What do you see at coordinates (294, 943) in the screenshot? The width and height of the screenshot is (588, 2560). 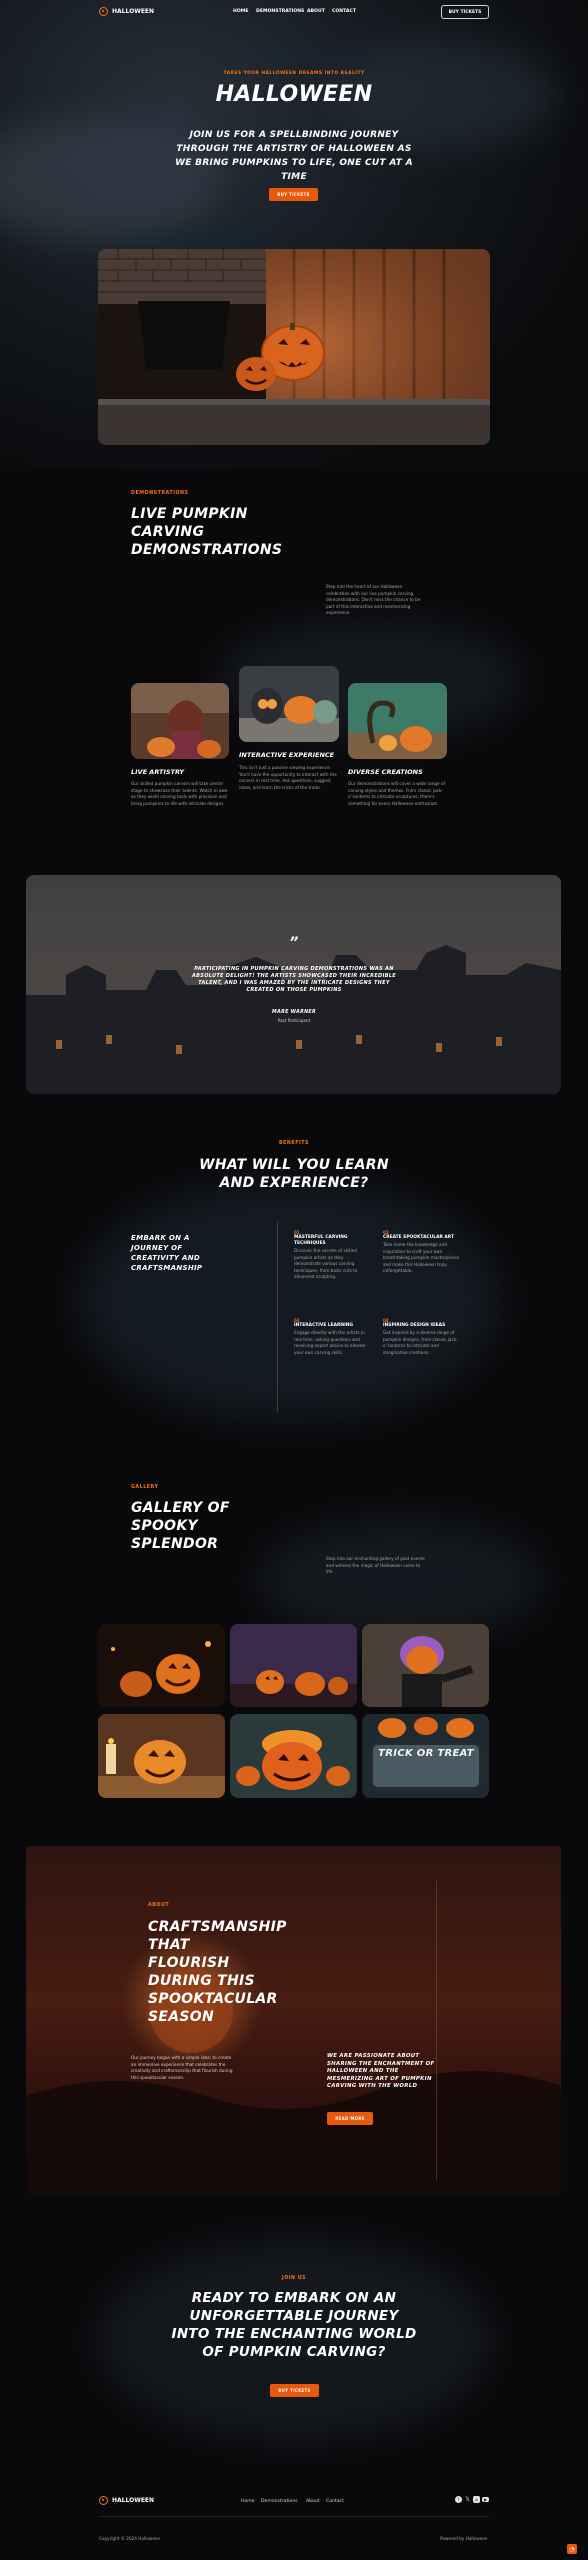 I see `quote-icon: ”` at bounding box center [294, 943].